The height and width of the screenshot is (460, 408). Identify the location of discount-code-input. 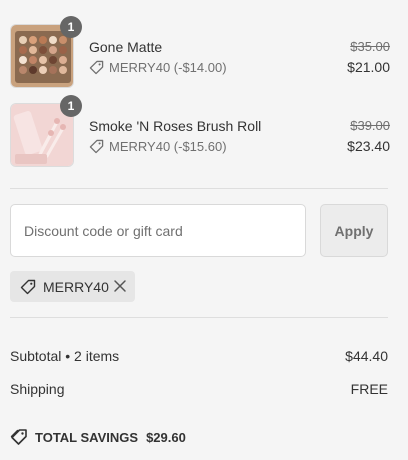
(158, 230).